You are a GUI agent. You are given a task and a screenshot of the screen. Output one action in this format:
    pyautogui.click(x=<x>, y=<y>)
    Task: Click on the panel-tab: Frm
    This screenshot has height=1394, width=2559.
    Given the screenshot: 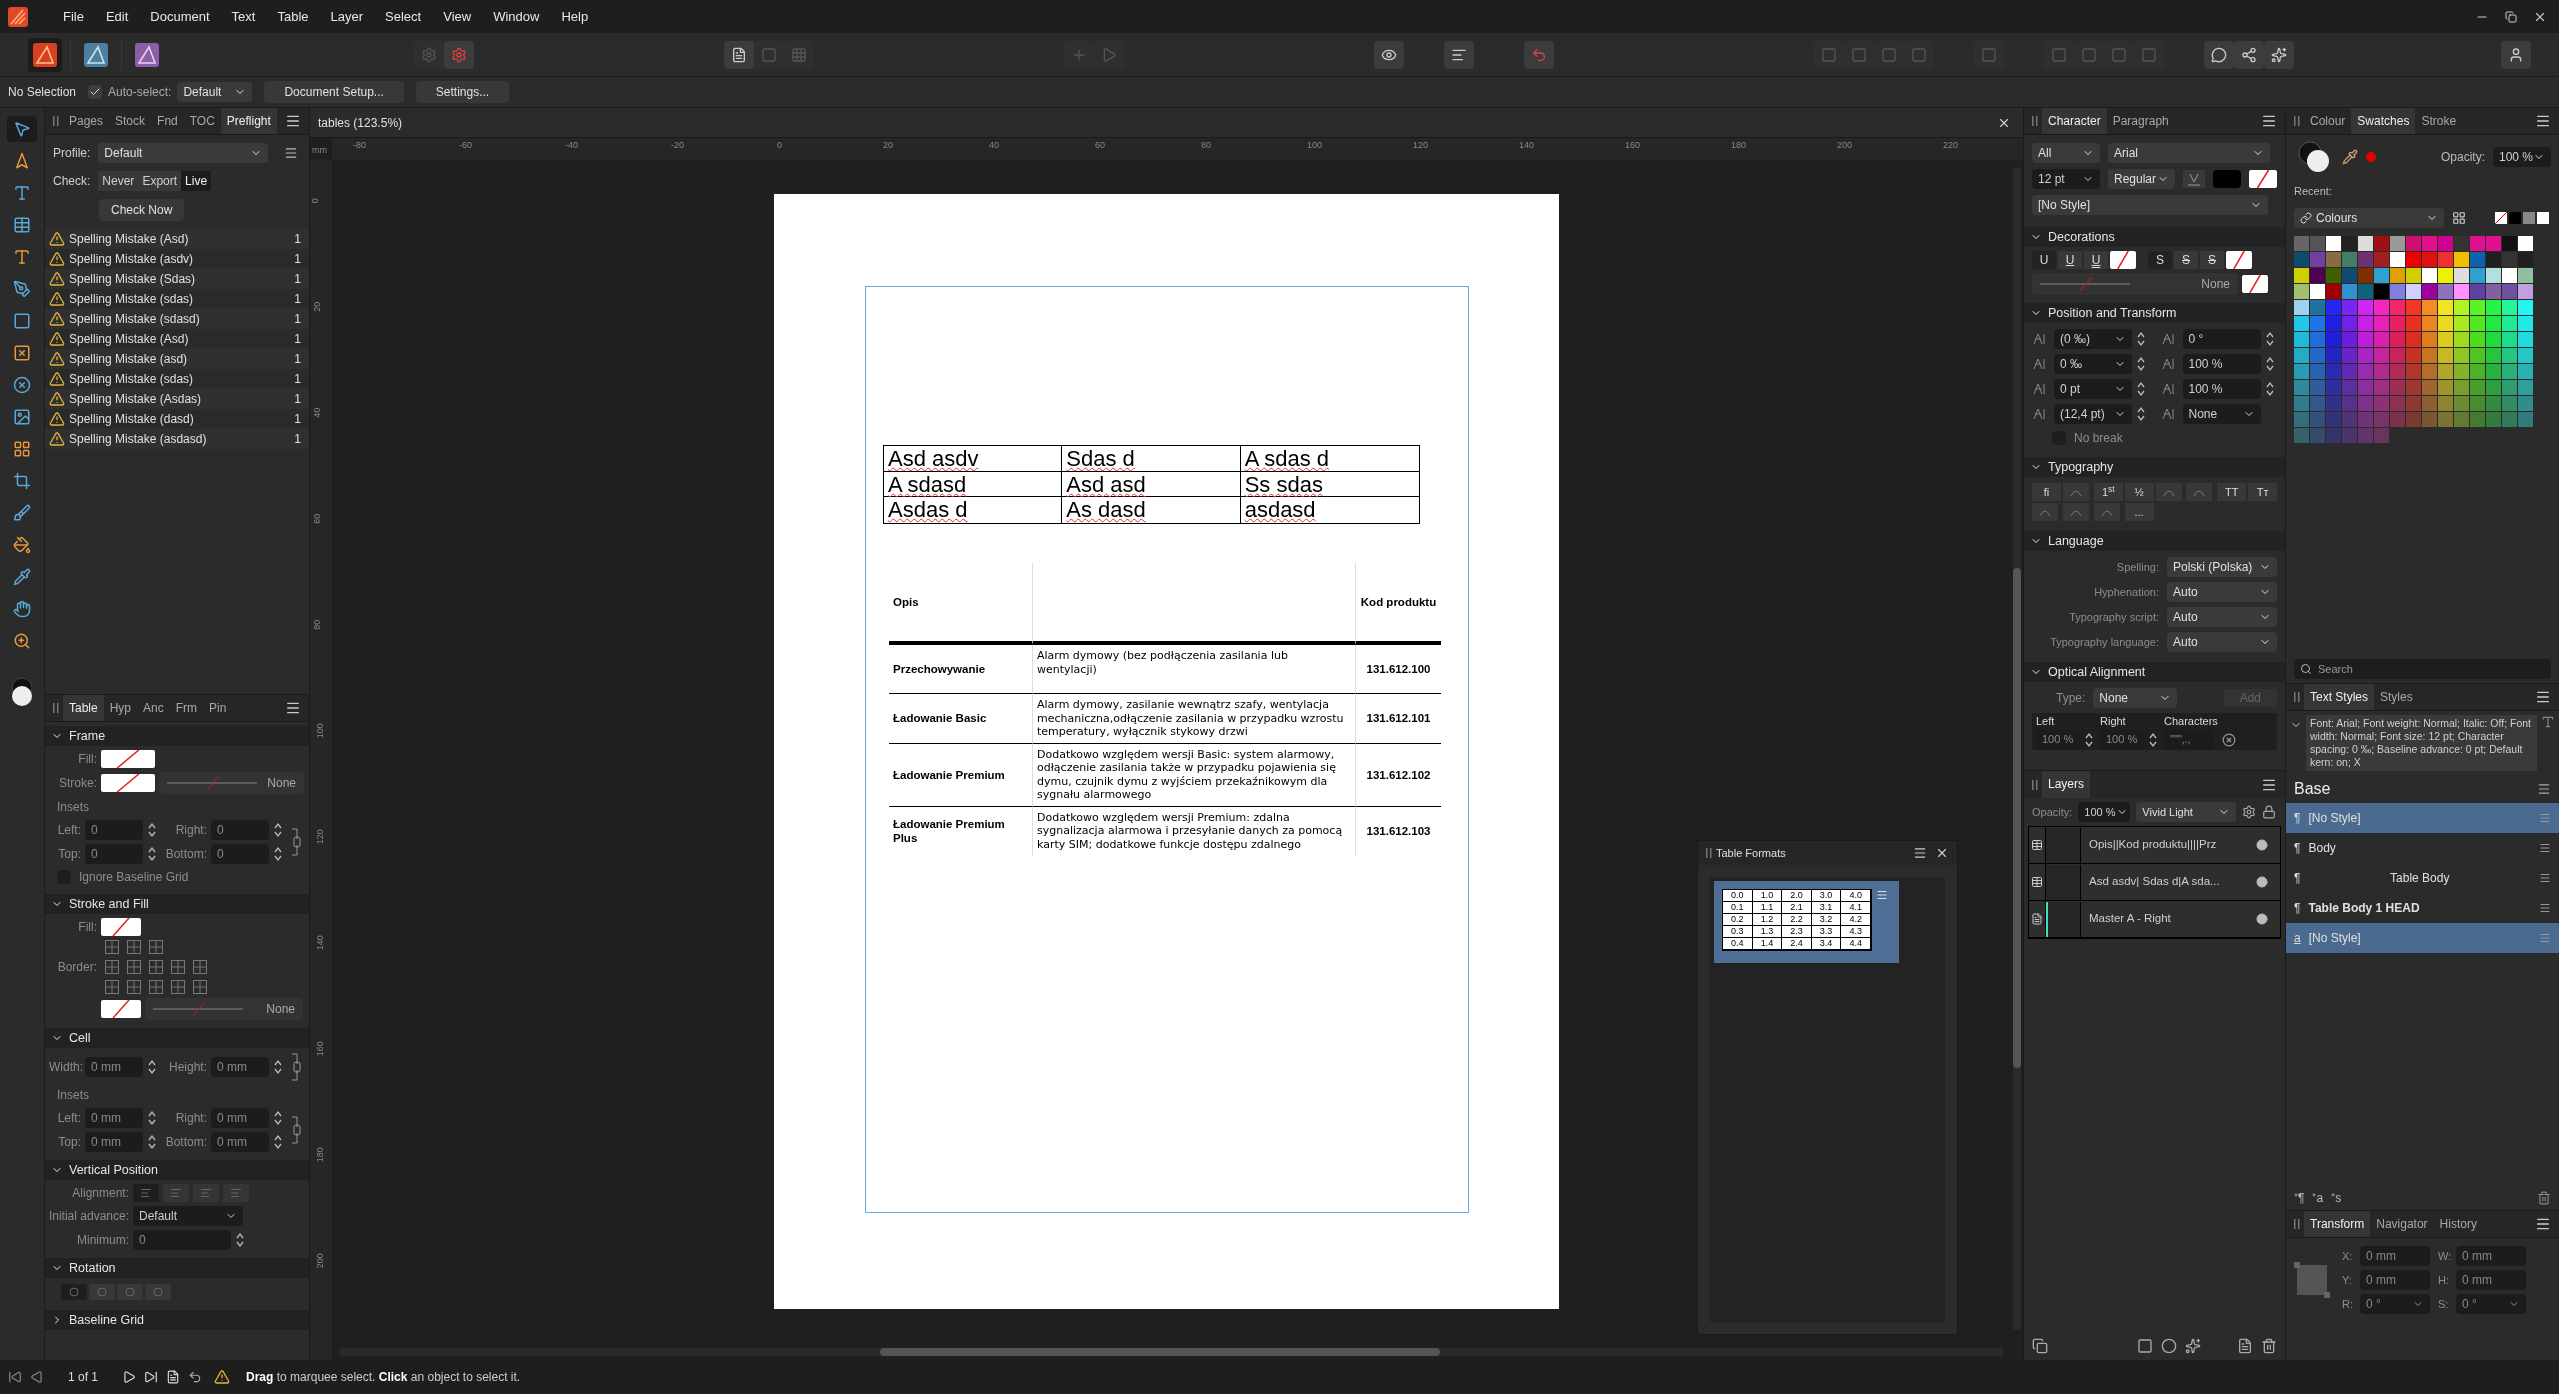 What is the action you would take?
    pyautogui.click(x=186, y=708)
    